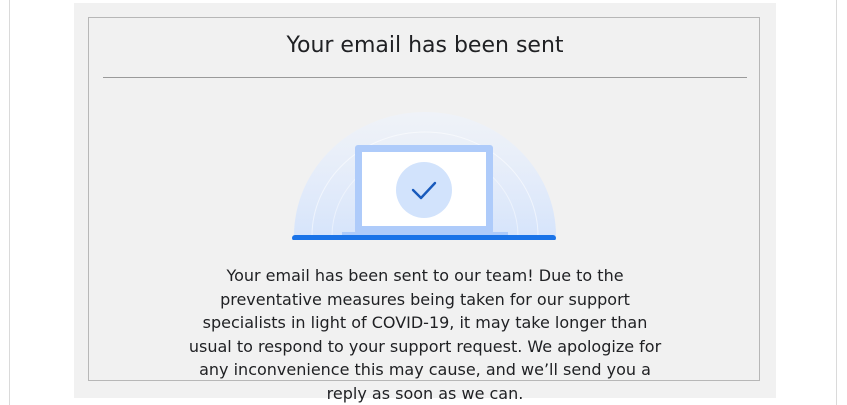 Image resolution: width=847 pixels, height=405 pixels. I want to click on left-border, so click(9, 202).